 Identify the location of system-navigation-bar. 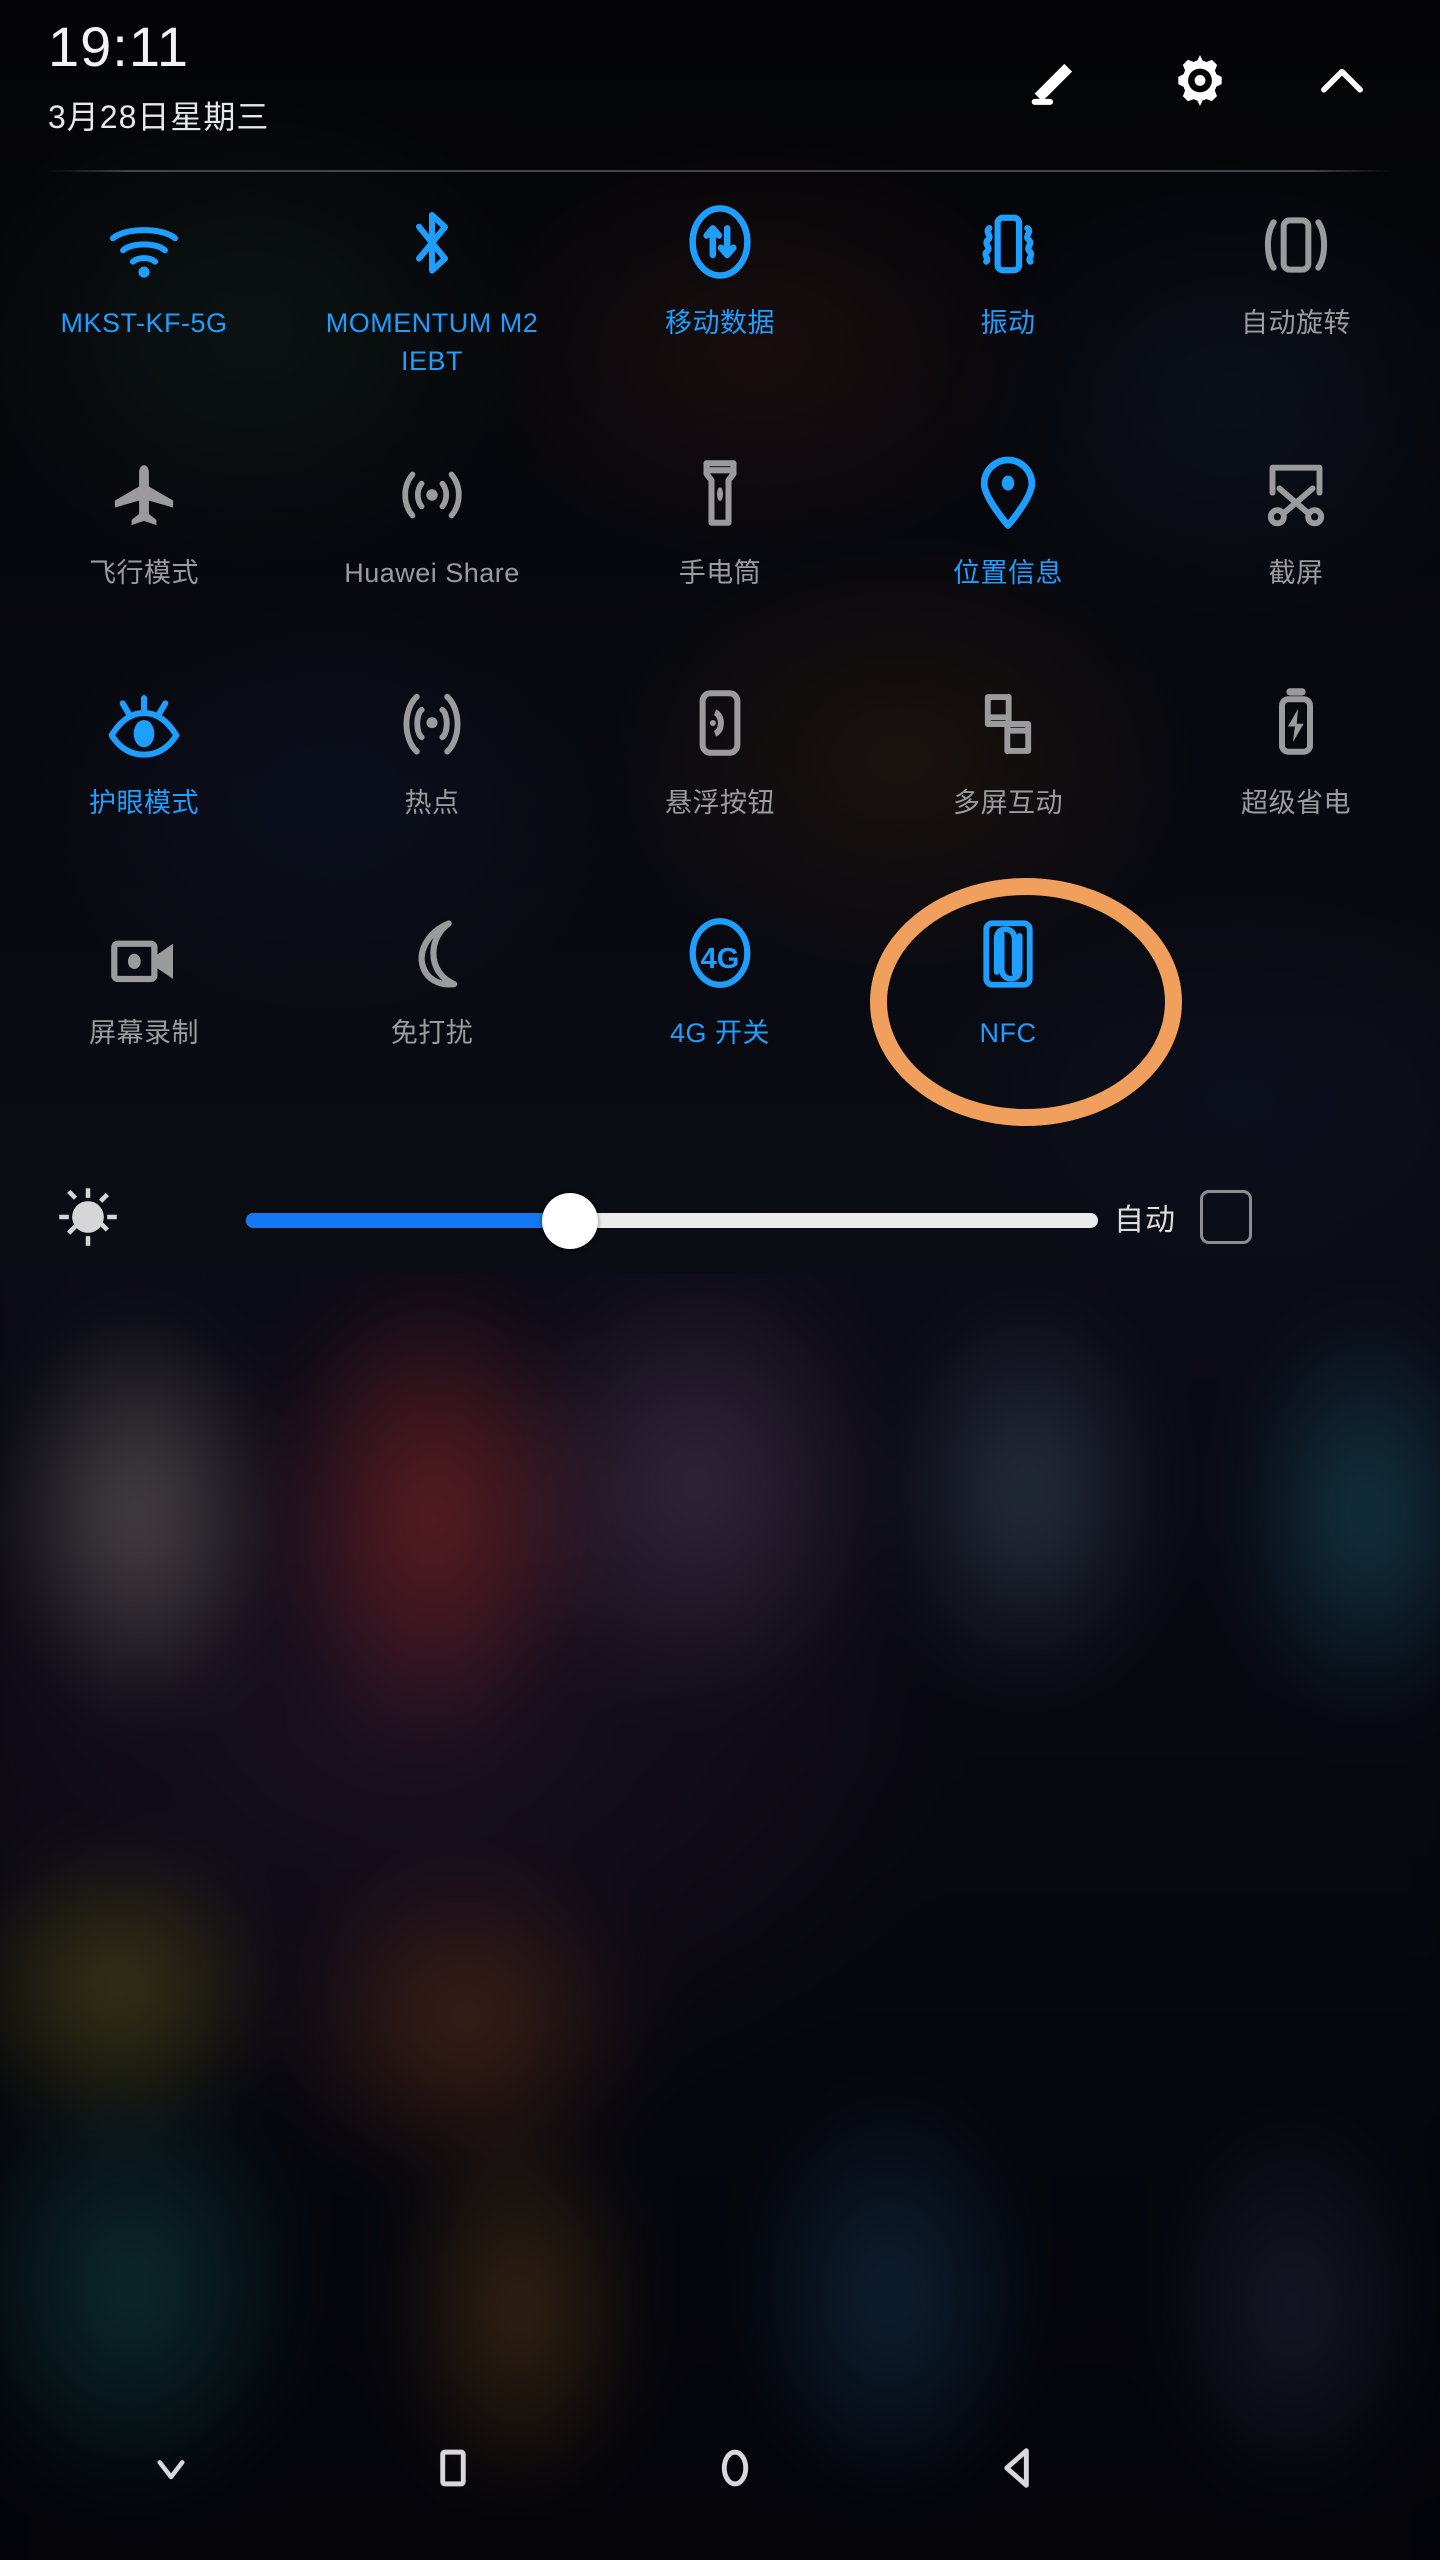
(720, 2470).